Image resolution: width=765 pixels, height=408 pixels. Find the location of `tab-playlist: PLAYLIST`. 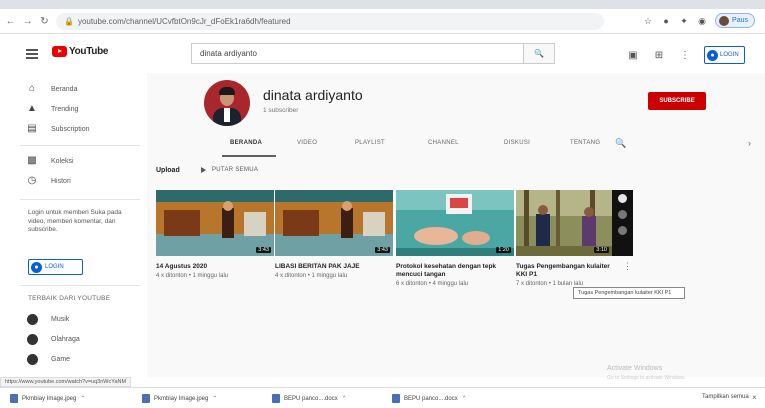

tab-playlist: PLAYLIST is located at coordinates (370, 143).